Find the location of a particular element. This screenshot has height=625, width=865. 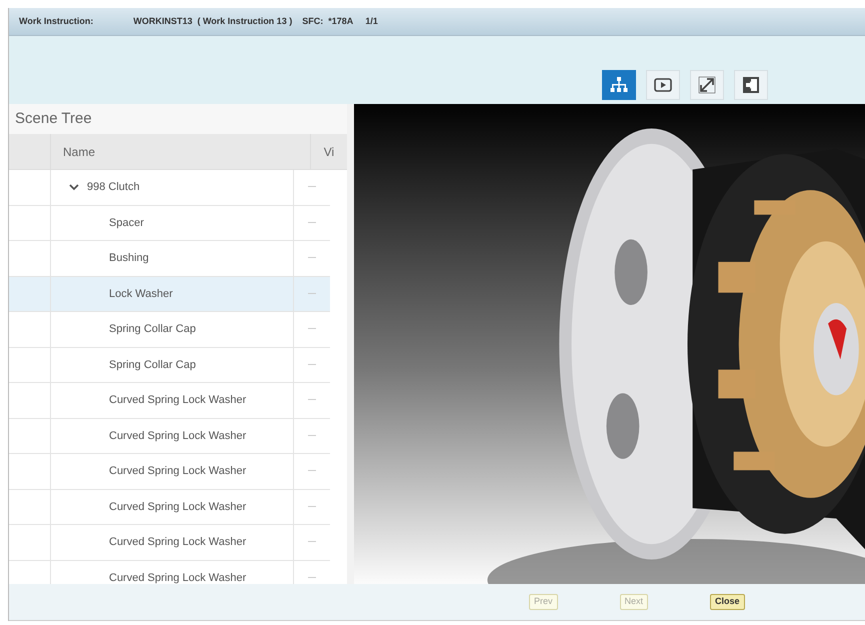

chevron-icon is located at coordinates (74, 187).